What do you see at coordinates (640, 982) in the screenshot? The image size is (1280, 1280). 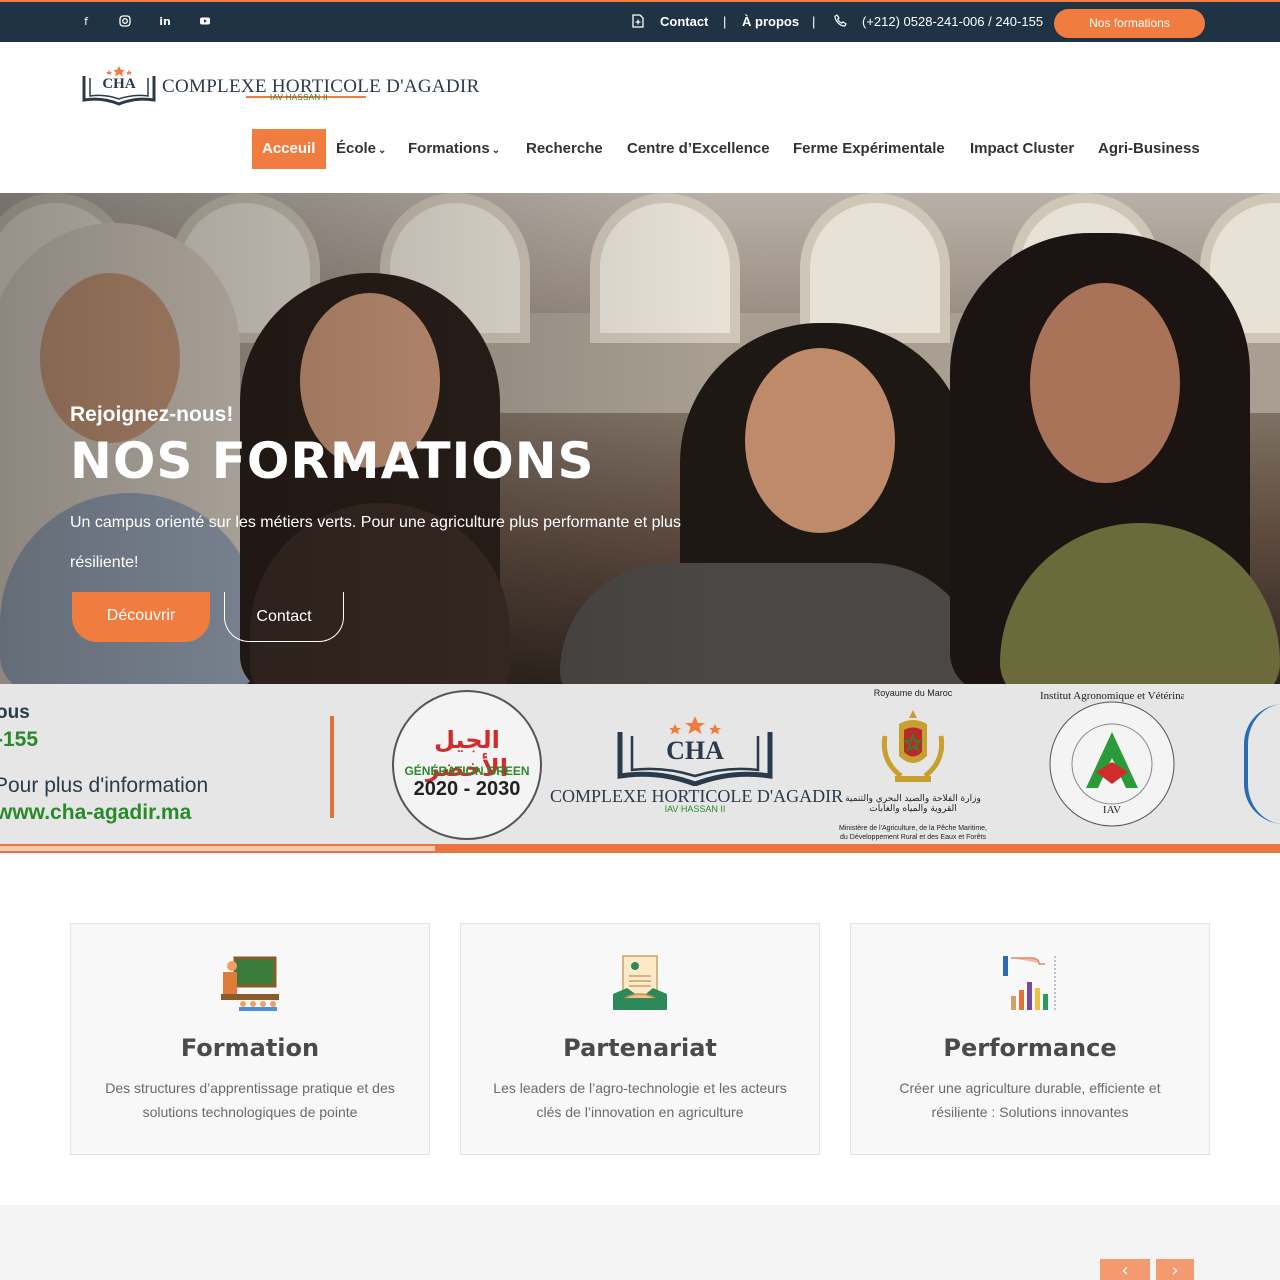 I see `partnership-contract-icon` at bounding box center [640, 982].